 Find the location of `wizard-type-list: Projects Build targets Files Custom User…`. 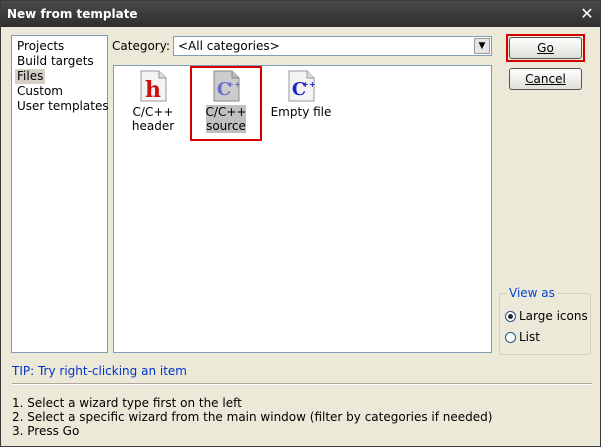

wizard-type-list: Projects Build targets Files Custom User… is located at coordinates (60, 194).